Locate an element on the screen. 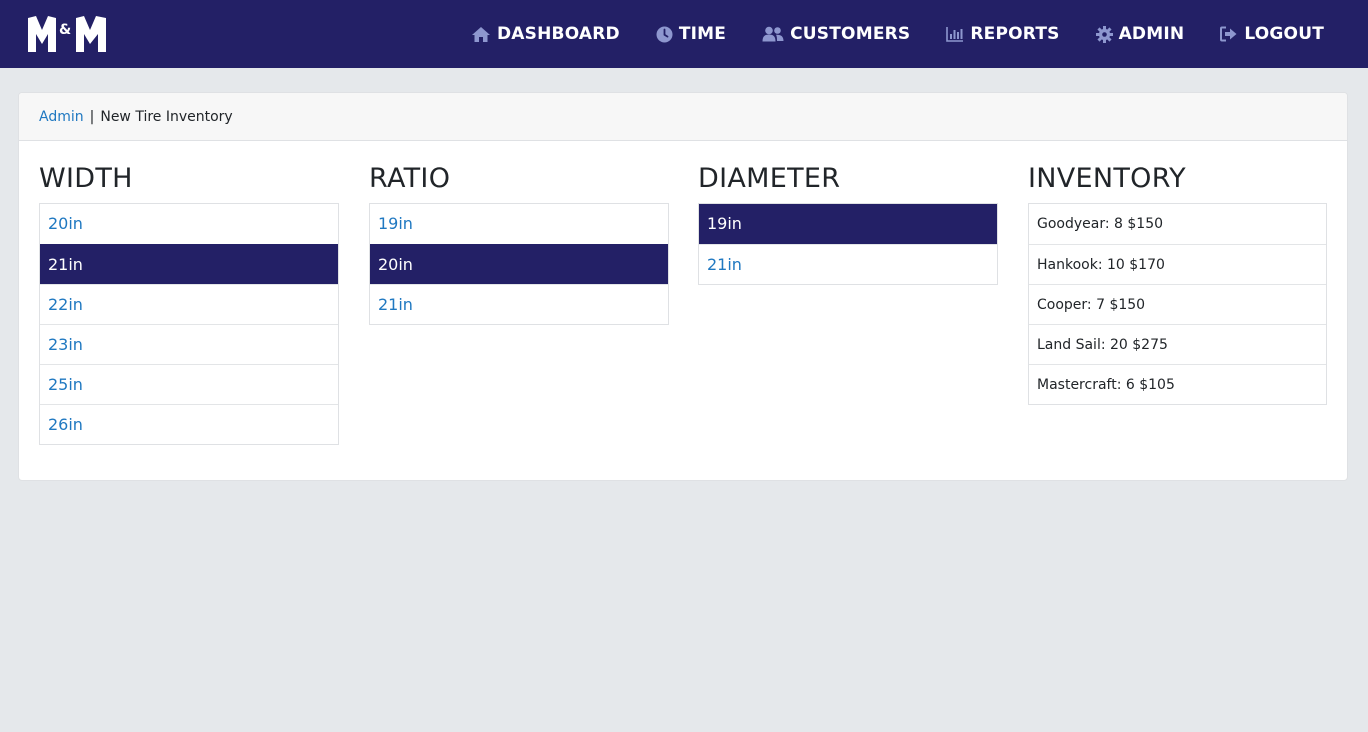  width-column: WIDTH 20in 21in 22in 23in 25in 26in is located at coordinates (189, 304).